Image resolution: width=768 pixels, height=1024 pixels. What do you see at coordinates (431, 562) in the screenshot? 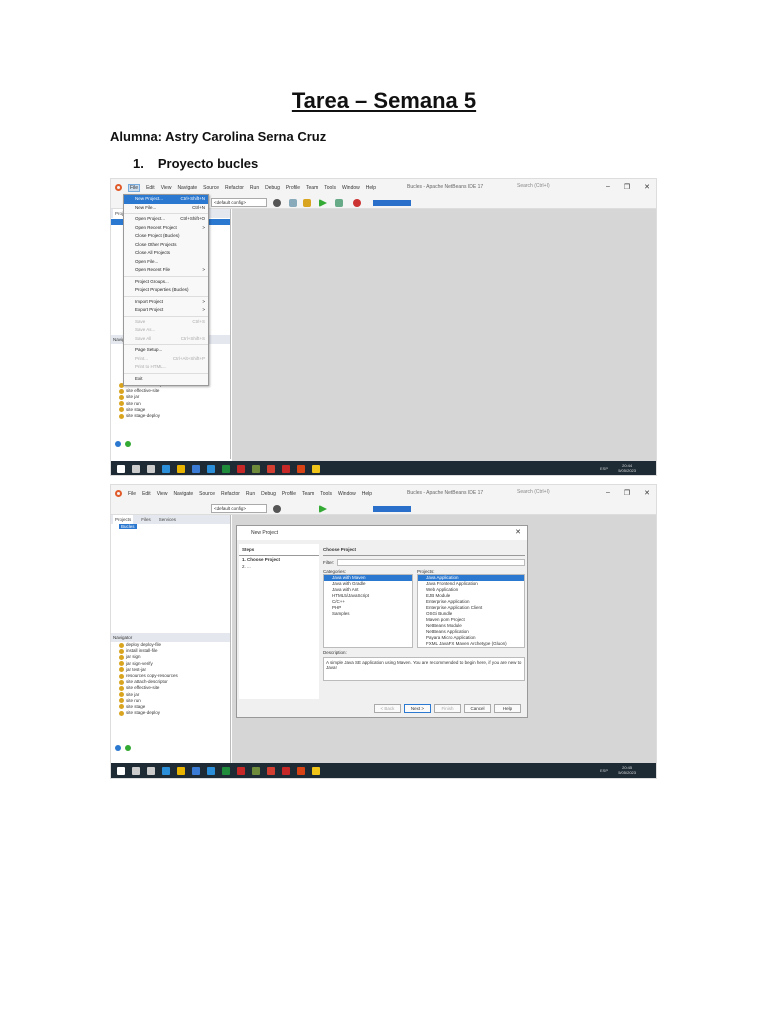
I see `filter-input` at bounding box center [431, 562].